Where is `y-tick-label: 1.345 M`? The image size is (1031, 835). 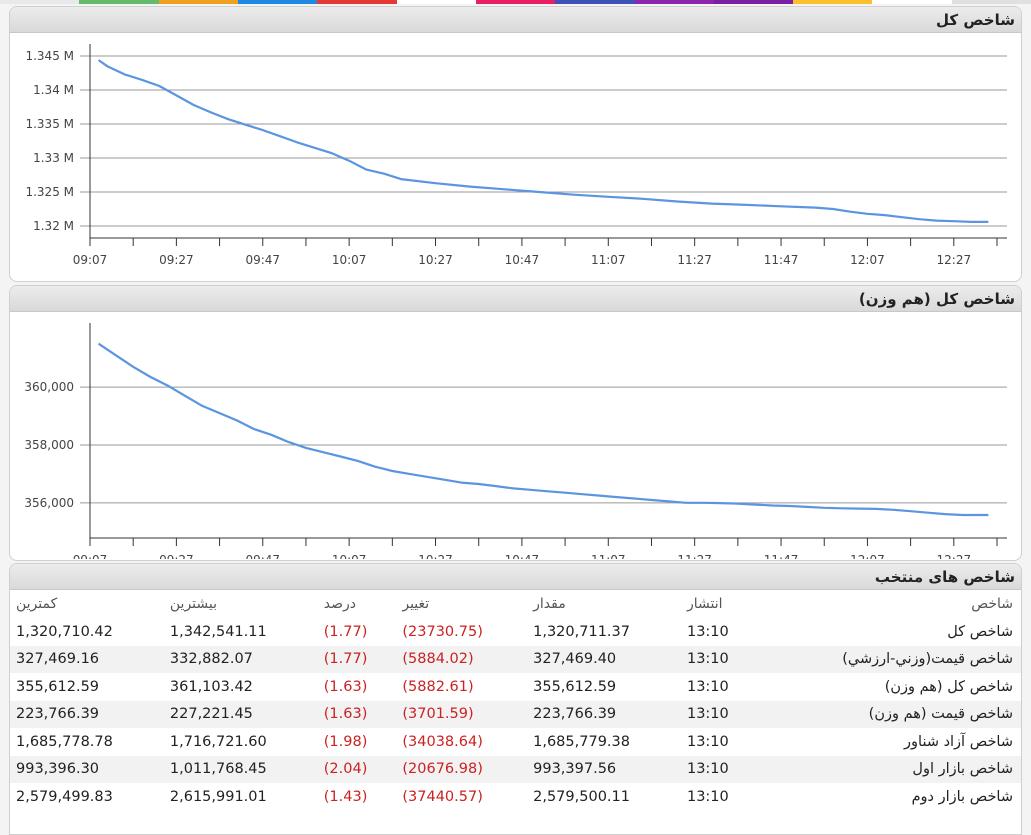
y-tick-label: 1.345 M is located at coordinates (49, 56).